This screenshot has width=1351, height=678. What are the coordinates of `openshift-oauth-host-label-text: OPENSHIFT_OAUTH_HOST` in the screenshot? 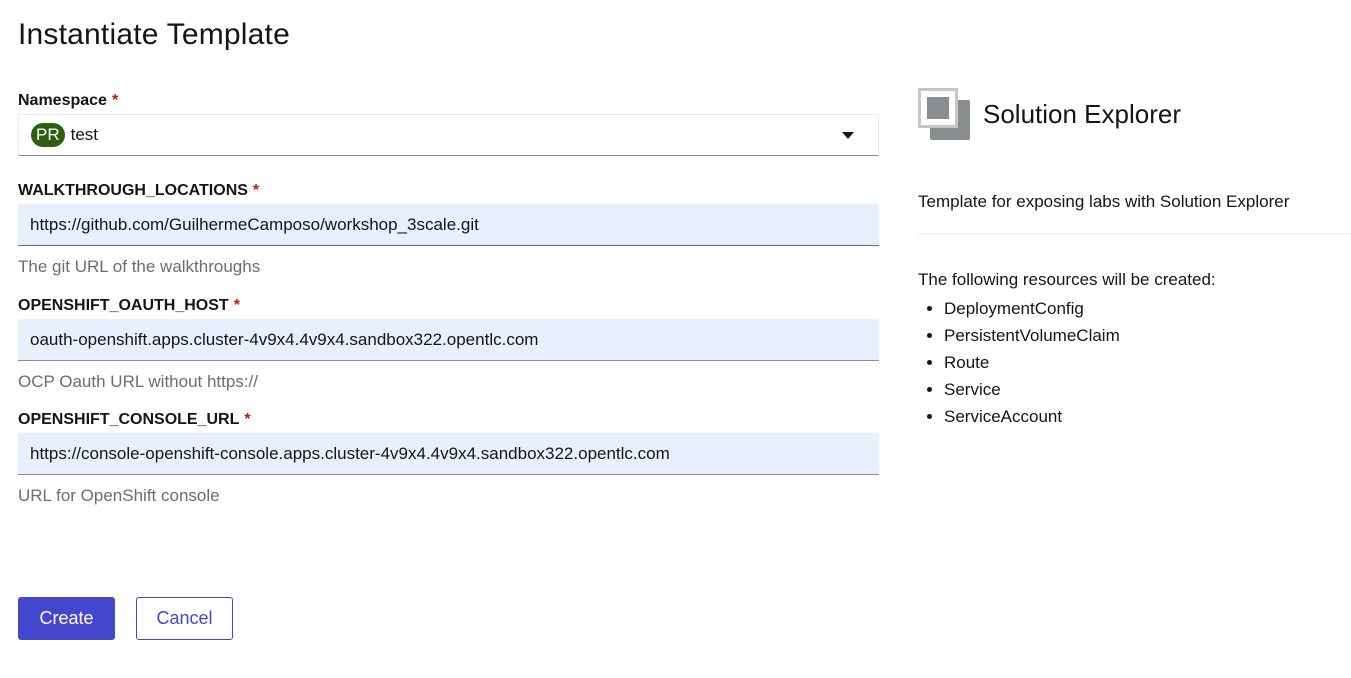 It's located at (123, 305).